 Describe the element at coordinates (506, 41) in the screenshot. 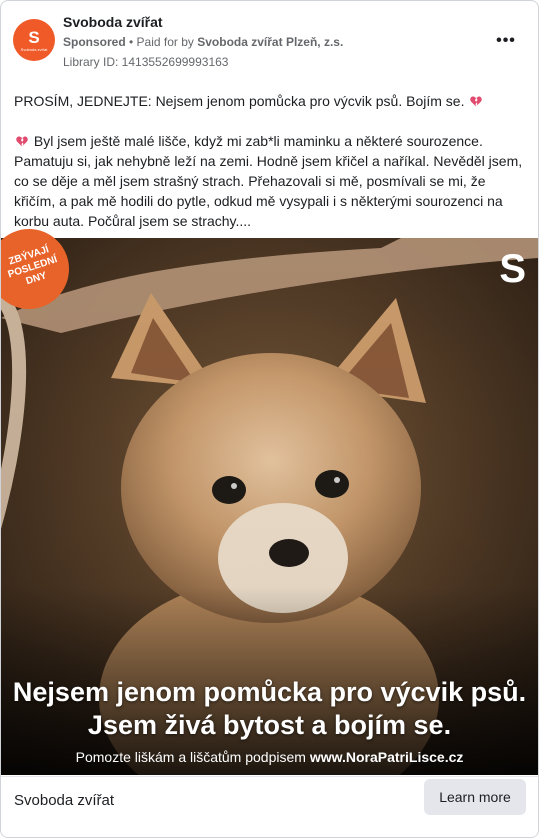

I see `more-options-icon: •••` at that location.